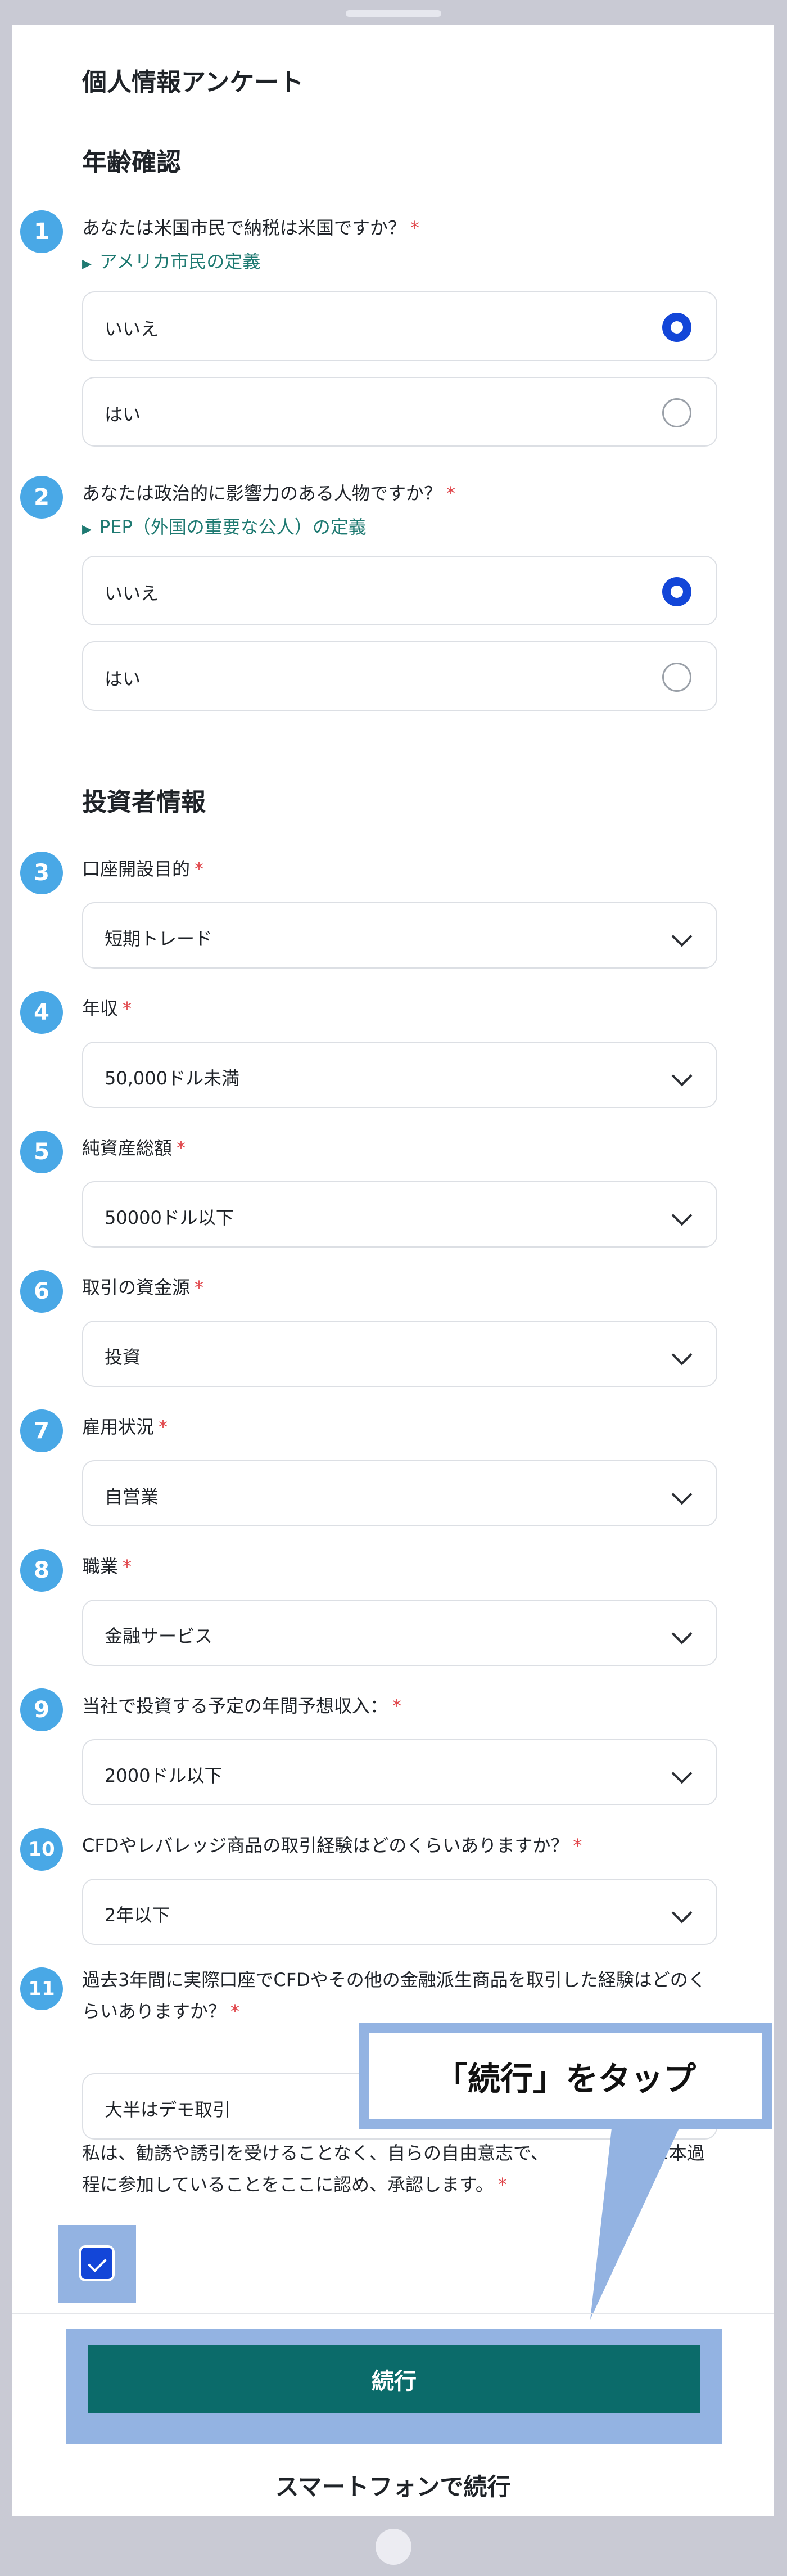 The height and width of the screenshot is (2576, 787). Describe the element at coordinates (143, 1287) in the screenshot. I see `field-fund-source-label: 取引の資金源 *` at that location.